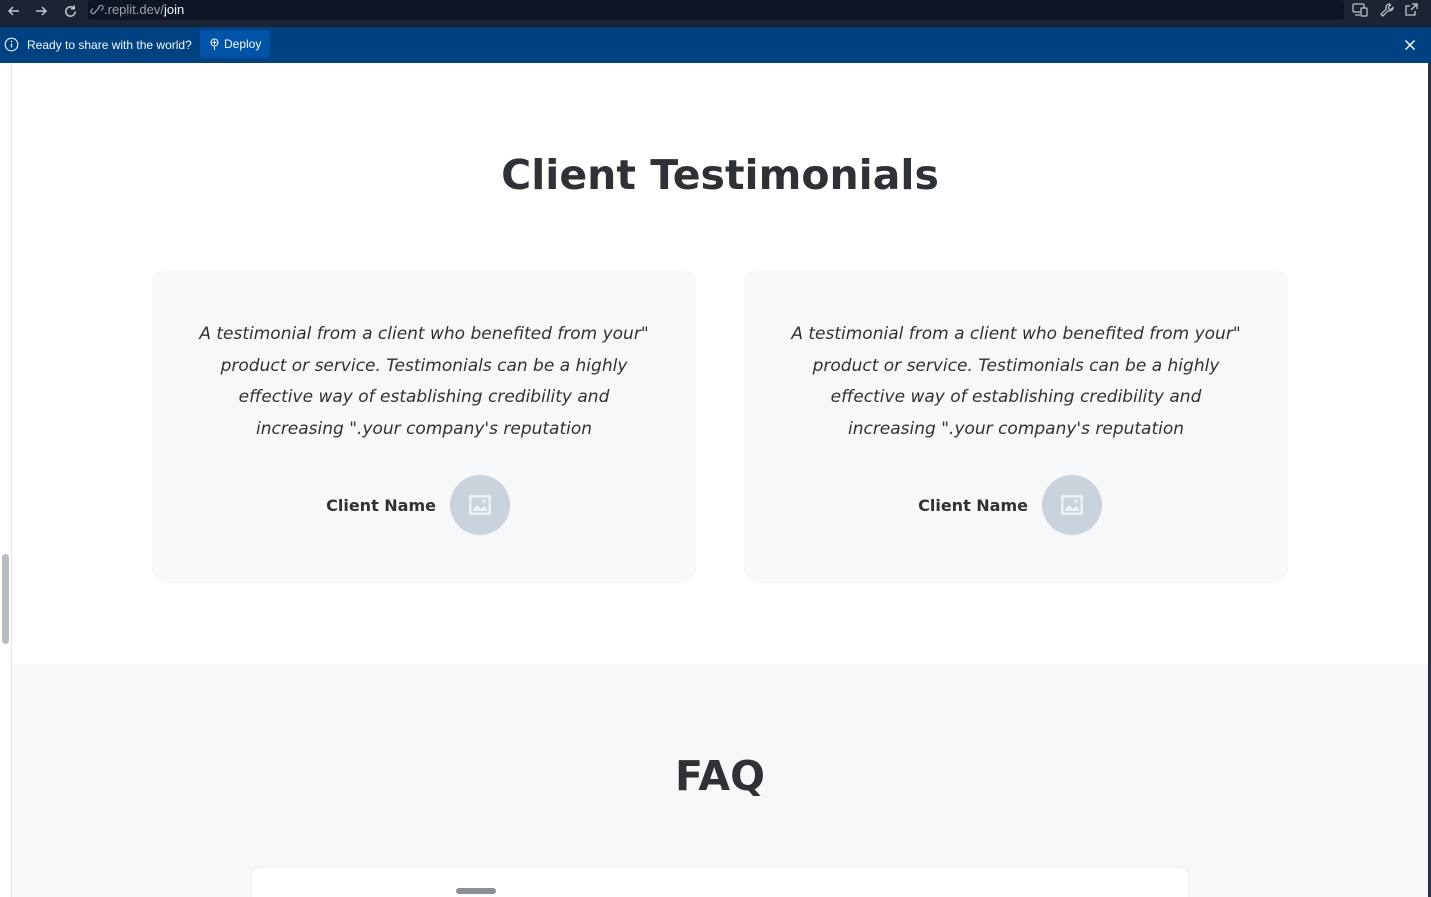 The height and width of the screenshot is (897, 1431). Describe the element at coordinates (109, 45) in the screenshot. I see `banner-message: Ready to share with the world?` at that location.